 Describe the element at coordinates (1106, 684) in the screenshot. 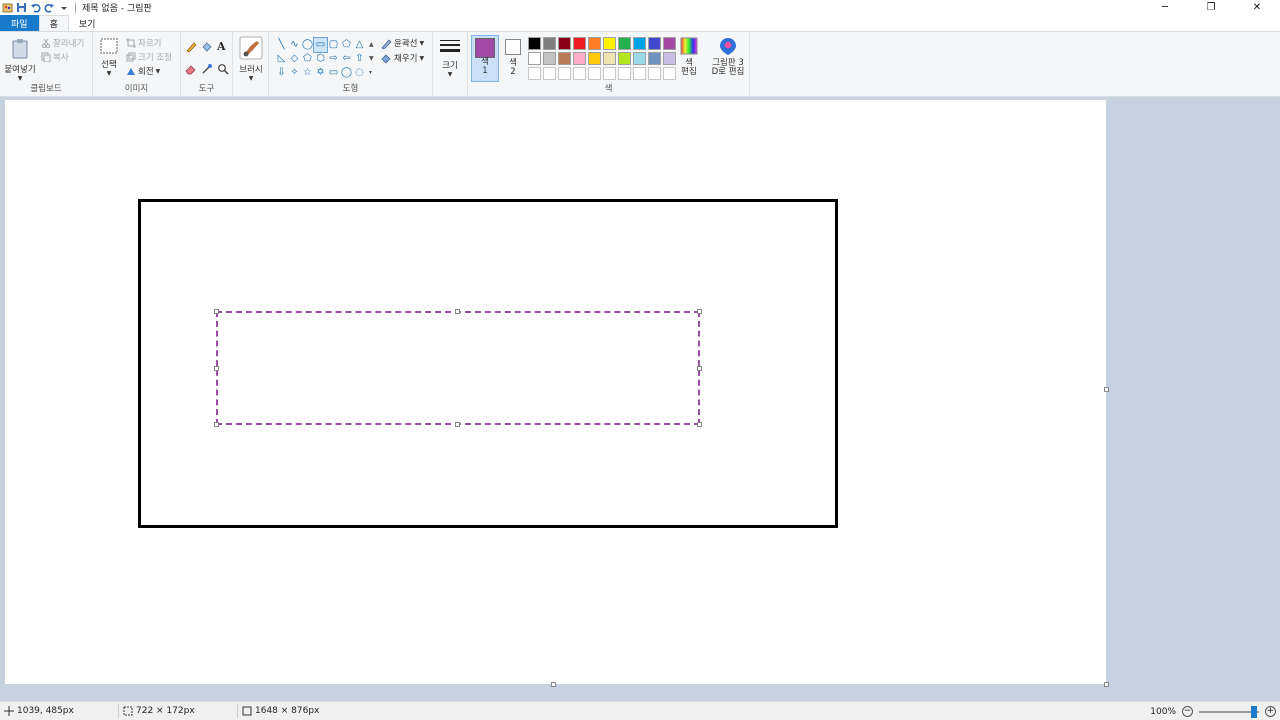

I see `canvas-resize-handle-corner` at that location.